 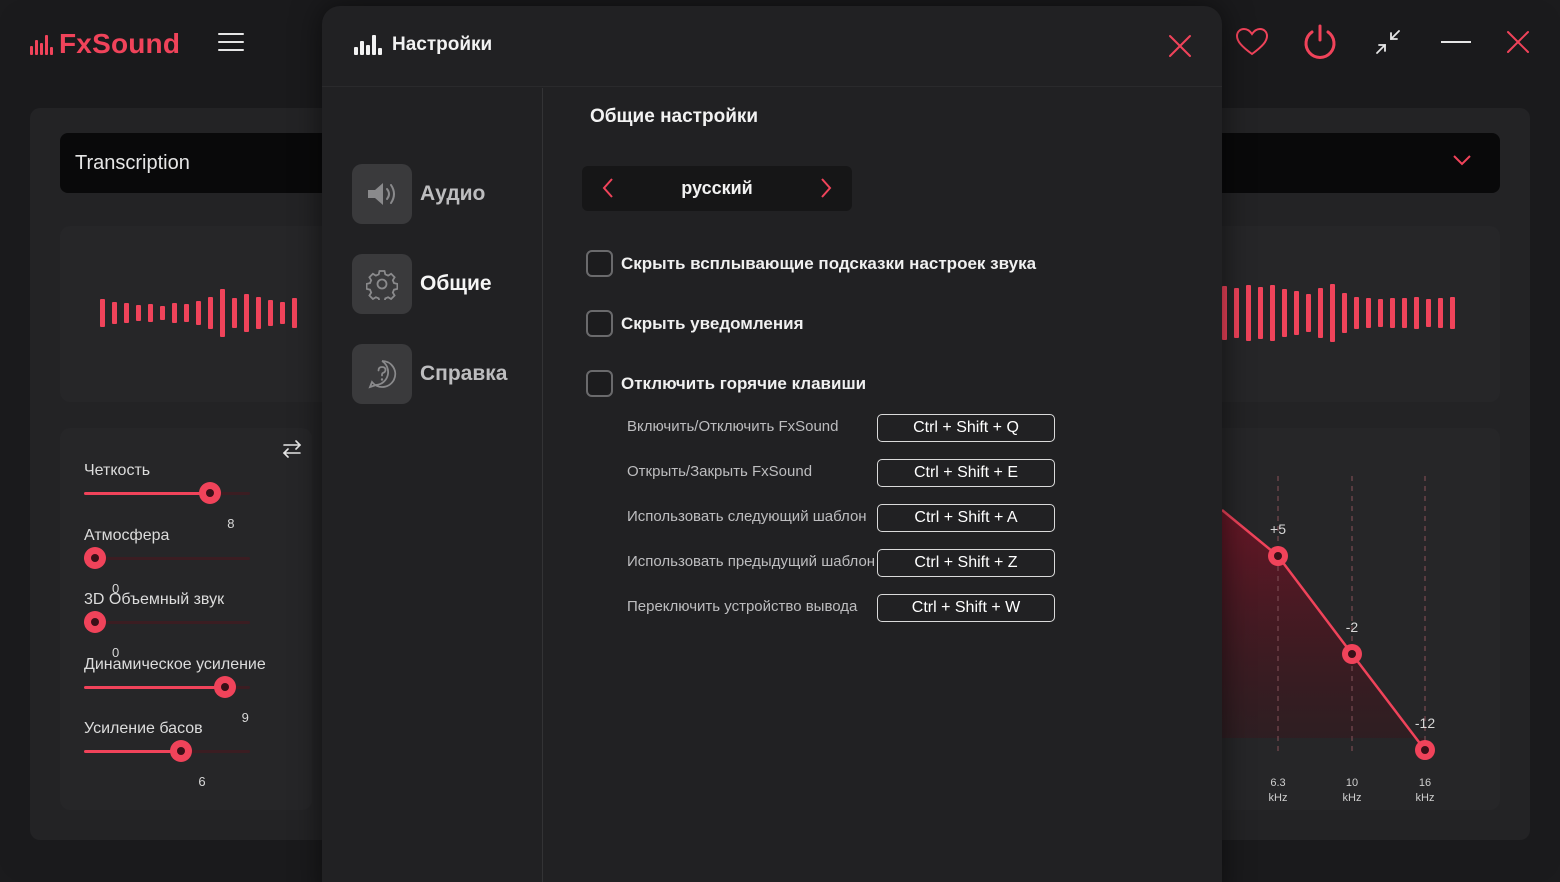 What do you see at coordinates (464, 373) in the screenshot?
I see `nav-label: Справка` at bounding box center [464, 373].